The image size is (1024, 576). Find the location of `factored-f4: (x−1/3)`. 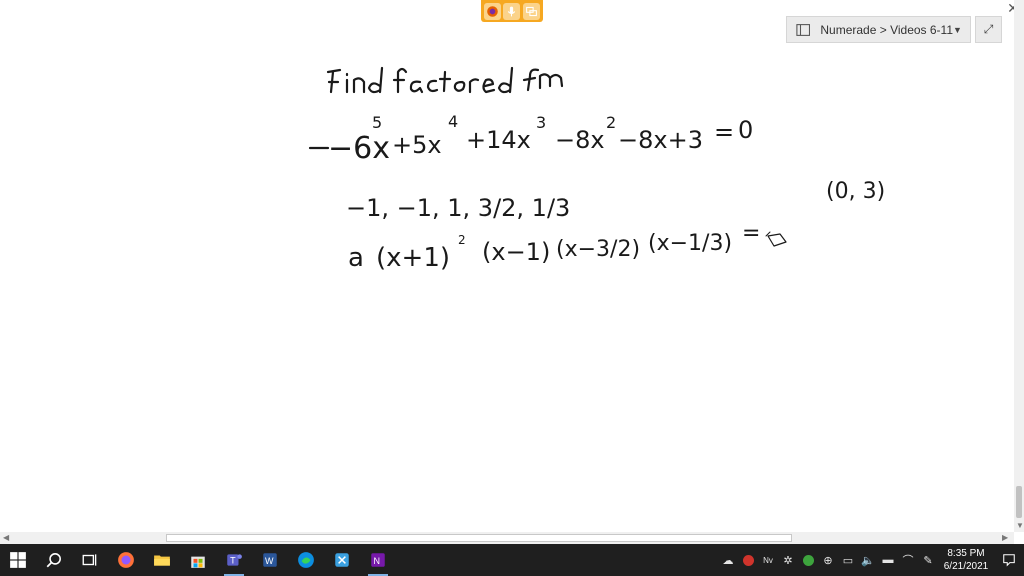

factored-f4: (x−1/3) is located at coordinates (690, 243).